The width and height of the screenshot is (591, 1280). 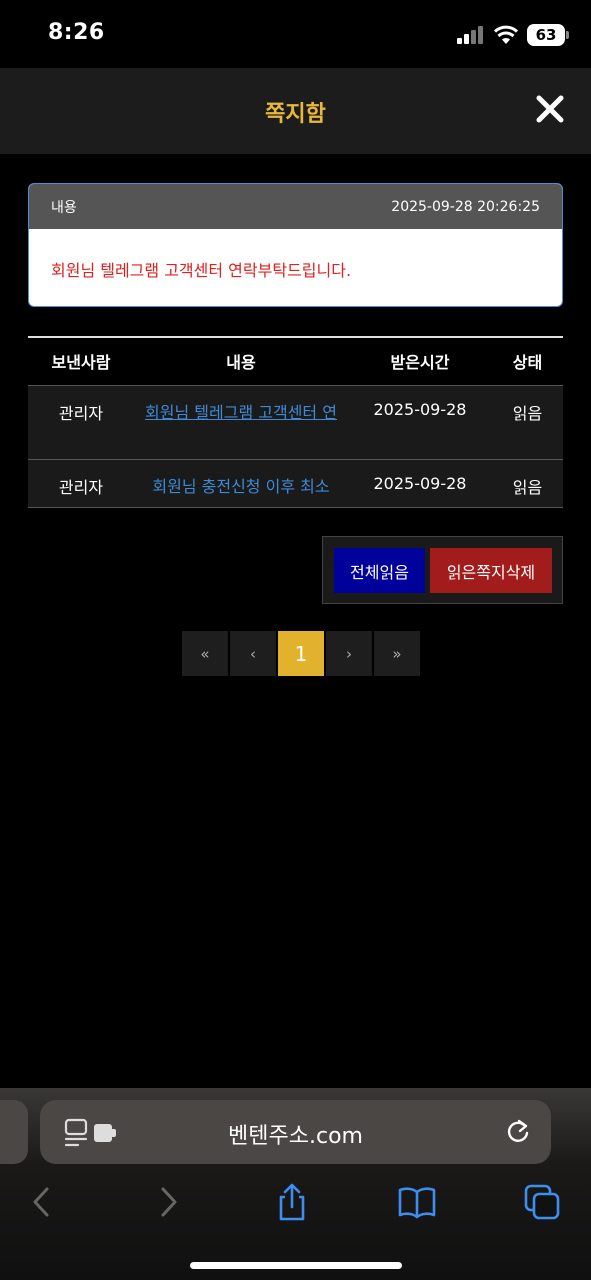 I want to click on column-header-status: 상태, so click(x=527, y=361).